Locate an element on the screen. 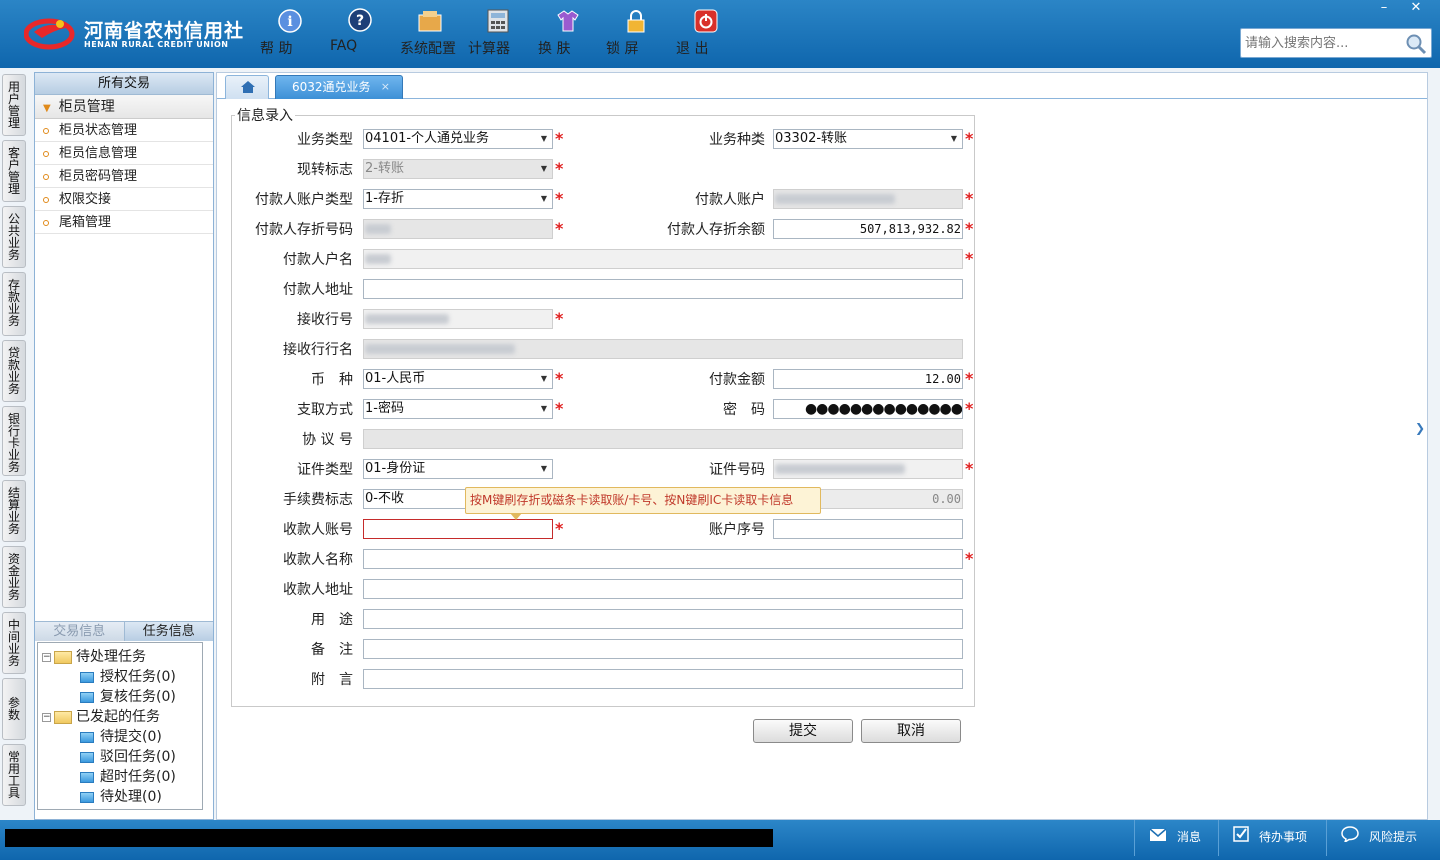  vtab-user-mgmt: 用户管理 is located at coordinates (14, 105).